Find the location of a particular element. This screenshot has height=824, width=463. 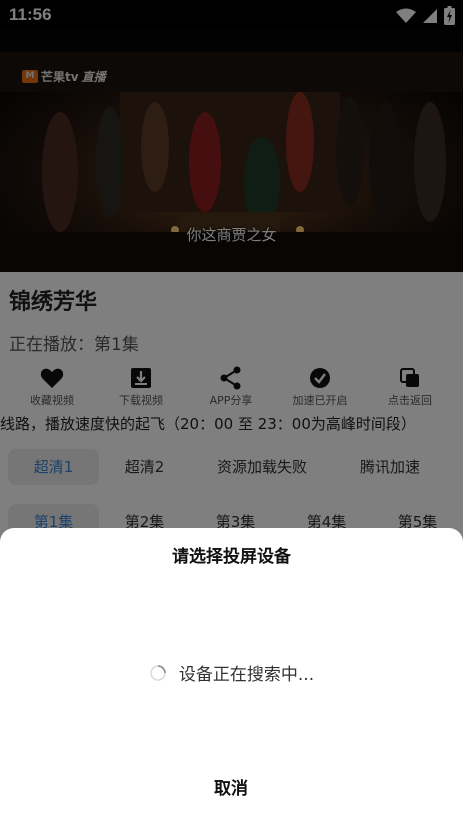

loading-spinner-icon is located at coordinates (158, 672).